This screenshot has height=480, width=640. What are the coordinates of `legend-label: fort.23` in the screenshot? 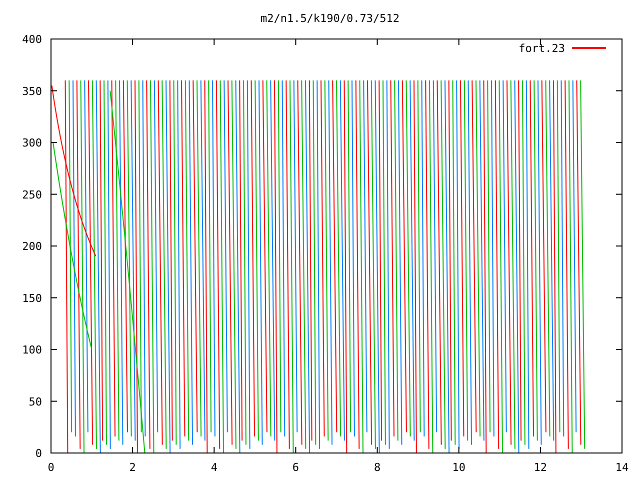 It's located at (541, 48).